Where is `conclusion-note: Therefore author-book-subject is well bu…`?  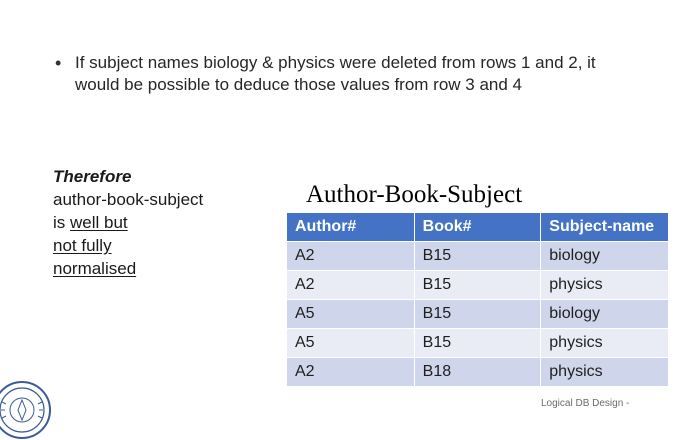 conclusion-note: Therefore author-book-subject is well bu… is located at coordinates (128, 222).